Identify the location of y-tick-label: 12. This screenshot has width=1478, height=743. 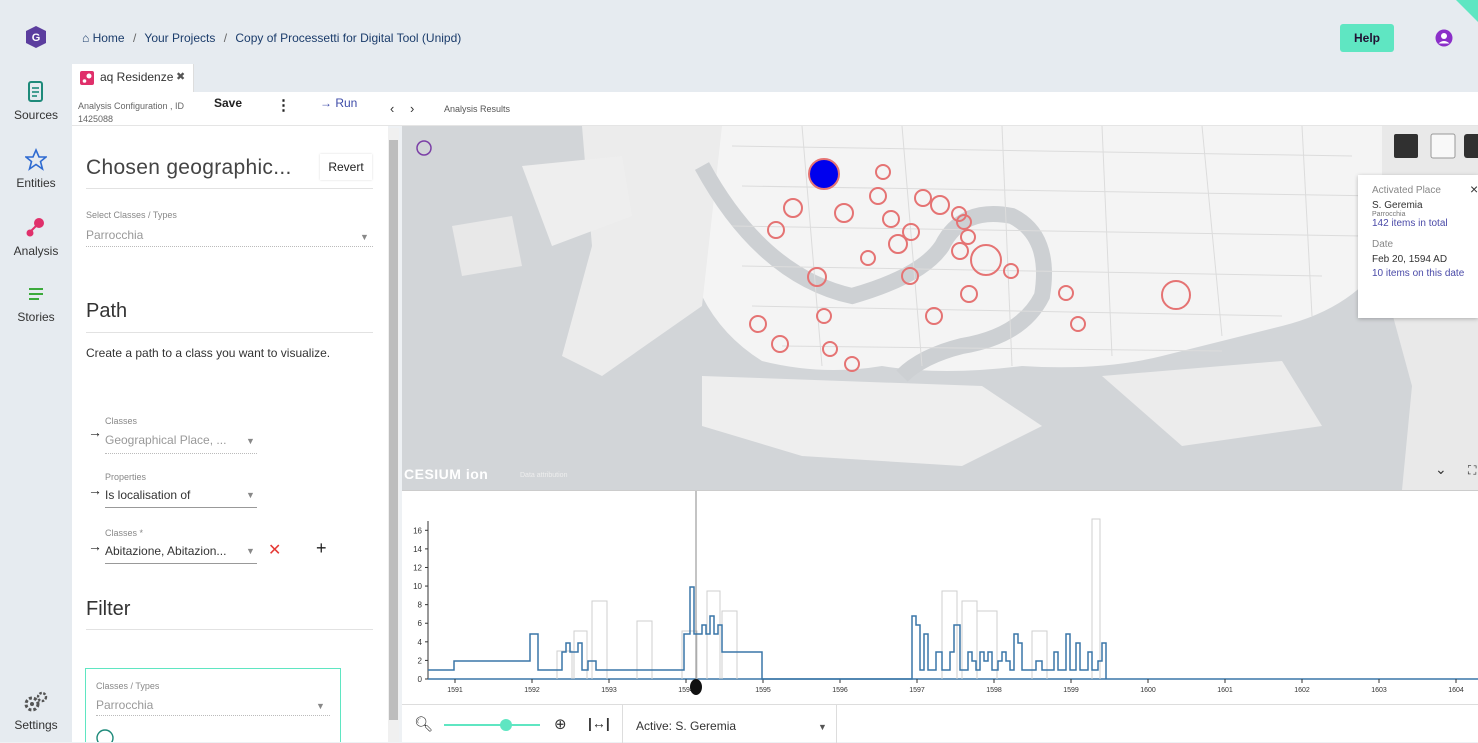
(417, 567).